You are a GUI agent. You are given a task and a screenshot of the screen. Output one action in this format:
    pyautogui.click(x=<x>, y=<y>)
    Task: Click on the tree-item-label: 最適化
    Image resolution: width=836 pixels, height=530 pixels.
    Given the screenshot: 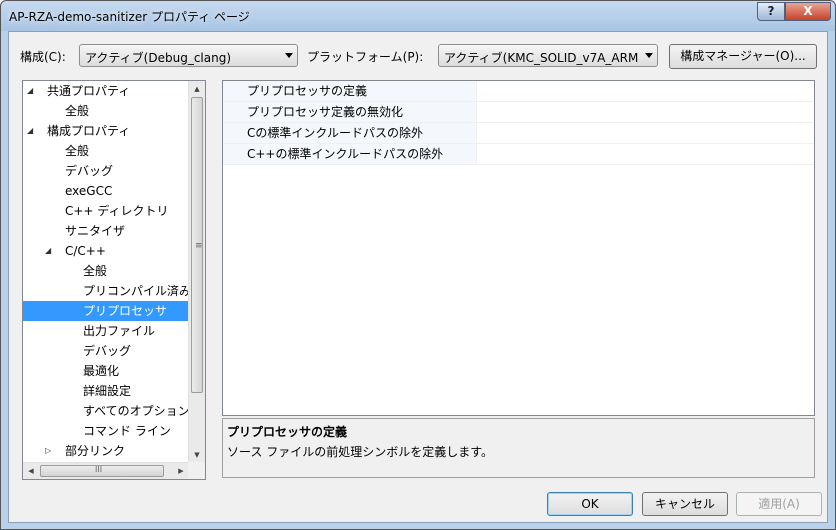 What is the action you would take?
    pyautogui.click(x=101, y=371)
    